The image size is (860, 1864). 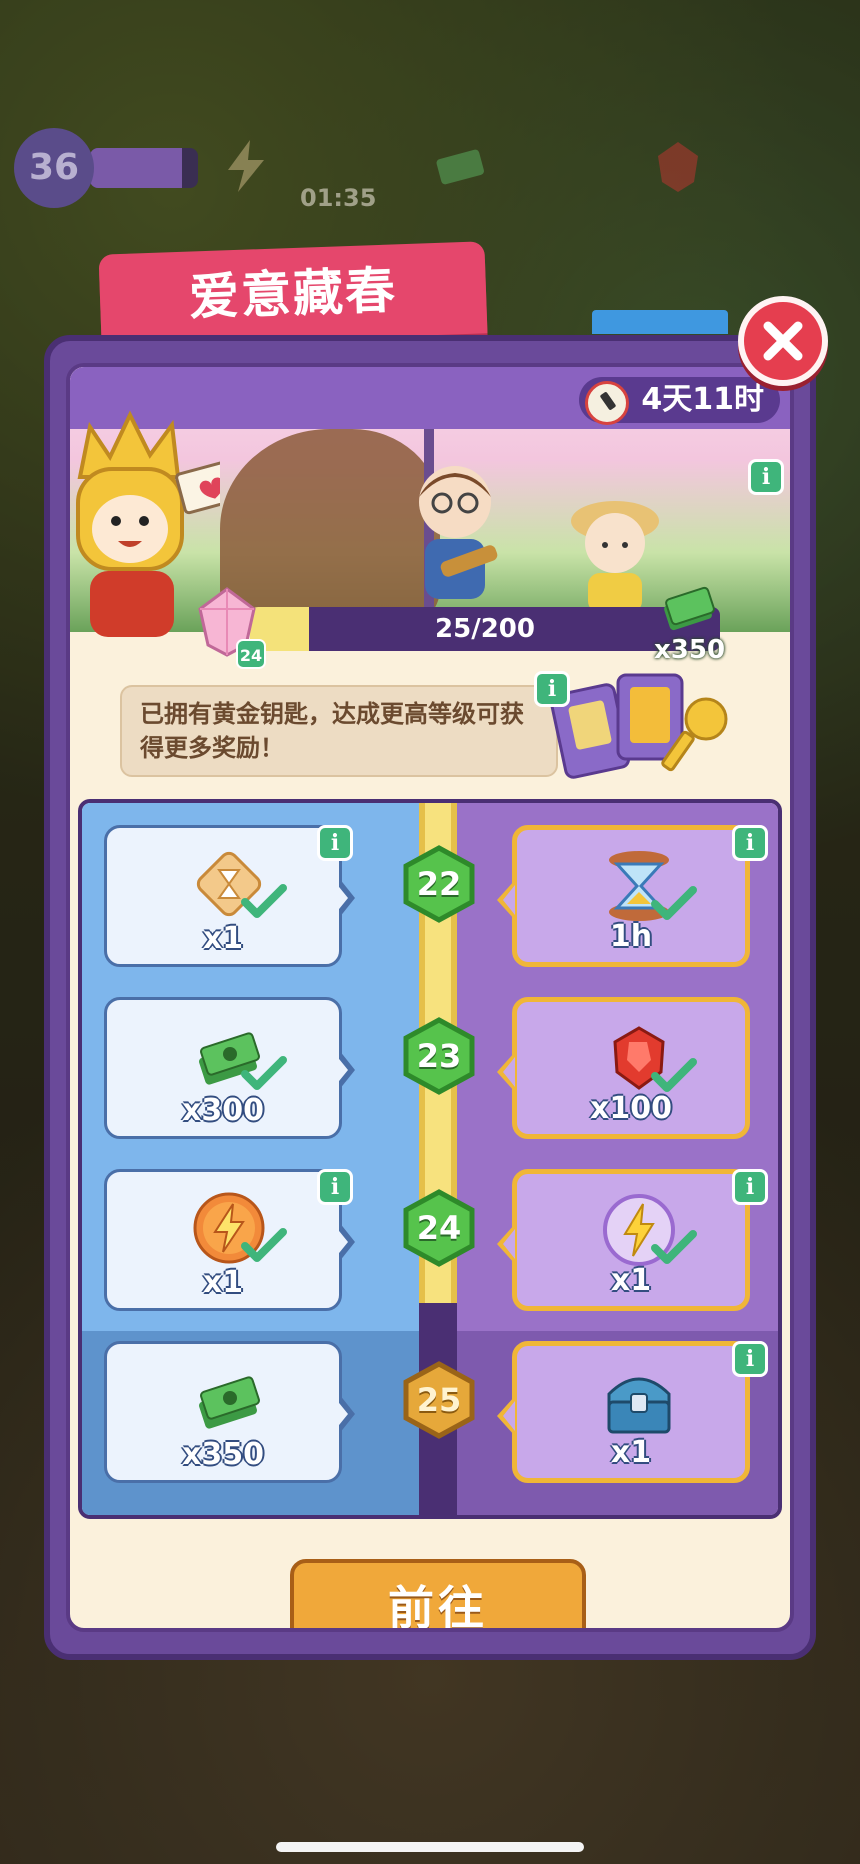 What do you see at coordinates (223, 1110) in the screenshot?
I see `free-reward-23-amount: x300` at bounding box center [223, 1110].